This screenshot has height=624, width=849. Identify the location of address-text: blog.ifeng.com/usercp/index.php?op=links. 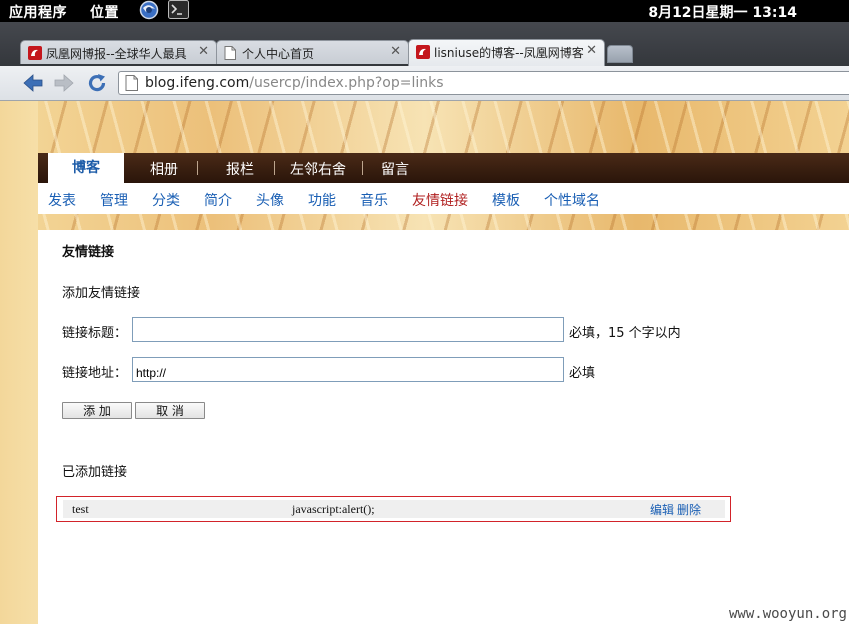
(294, 83).